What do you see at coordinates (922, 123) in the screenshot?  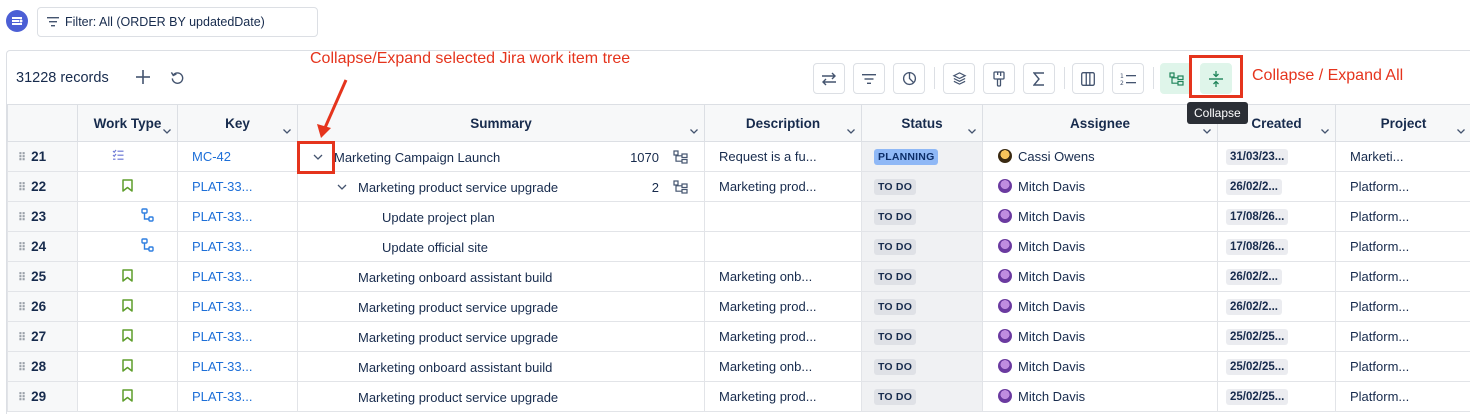 I see `column-header-status: Status` at bounding box center [922, 123].